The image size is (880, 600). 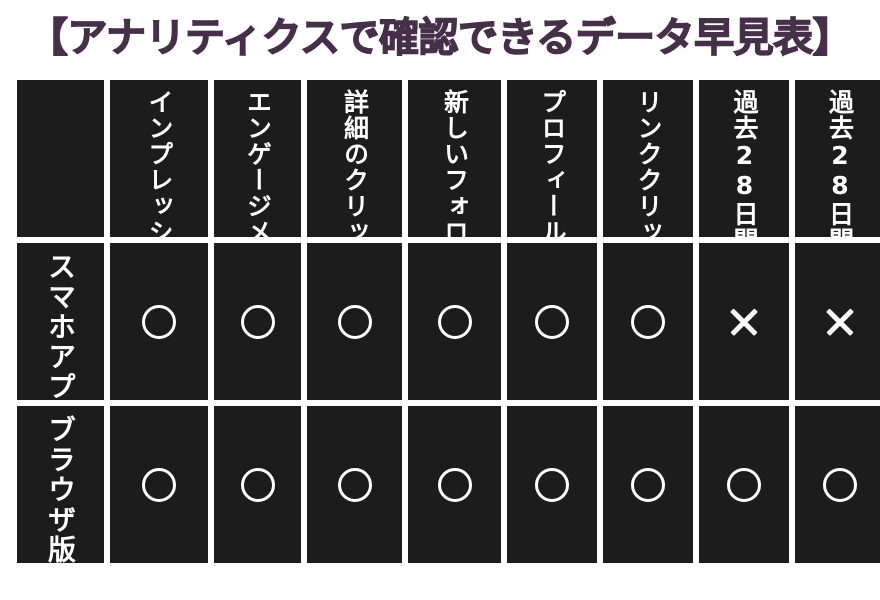 I want to click on column-header-impressions: インプレッション数, so click(x=159, y=158).